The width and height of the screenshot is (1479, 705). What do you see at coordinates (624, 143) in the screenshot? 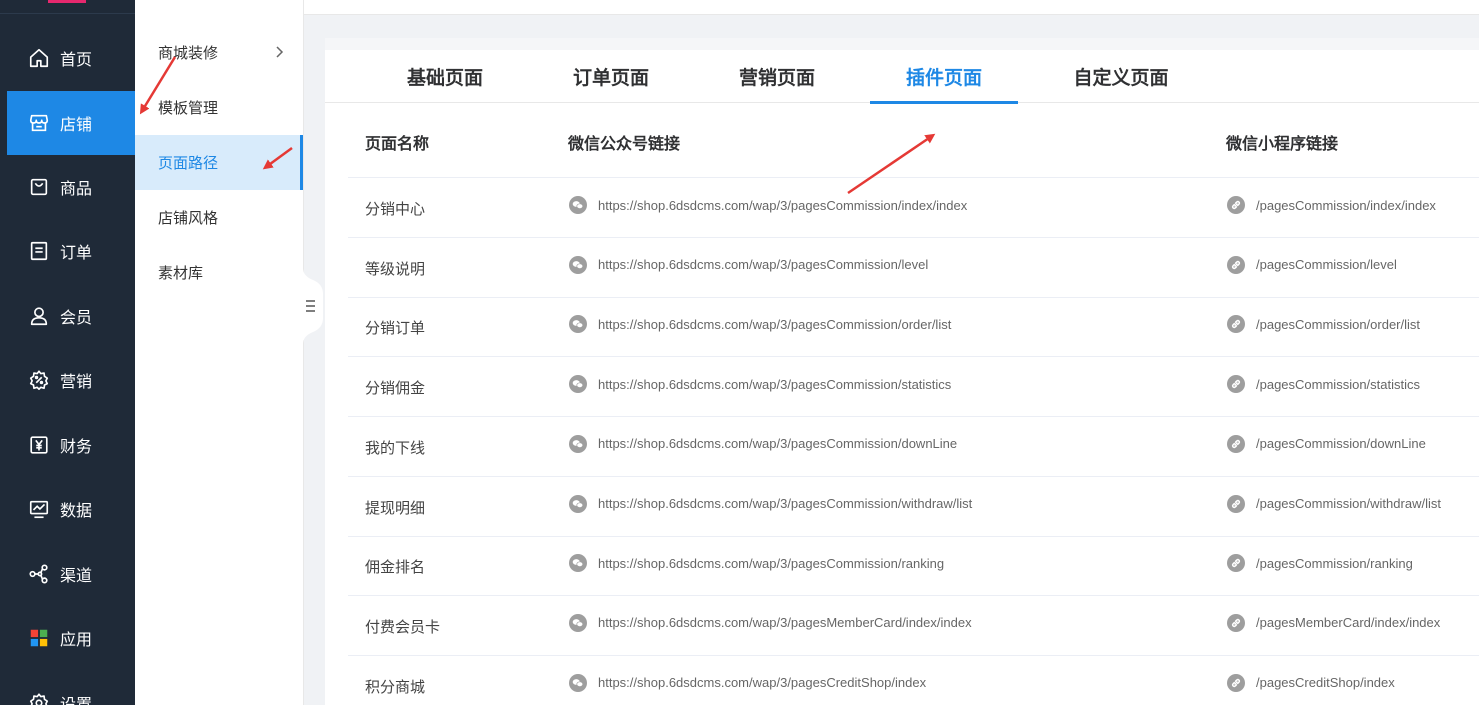
I see `column-header-wechat-link: 微信公众号链接` at bounding box center [624, 143].